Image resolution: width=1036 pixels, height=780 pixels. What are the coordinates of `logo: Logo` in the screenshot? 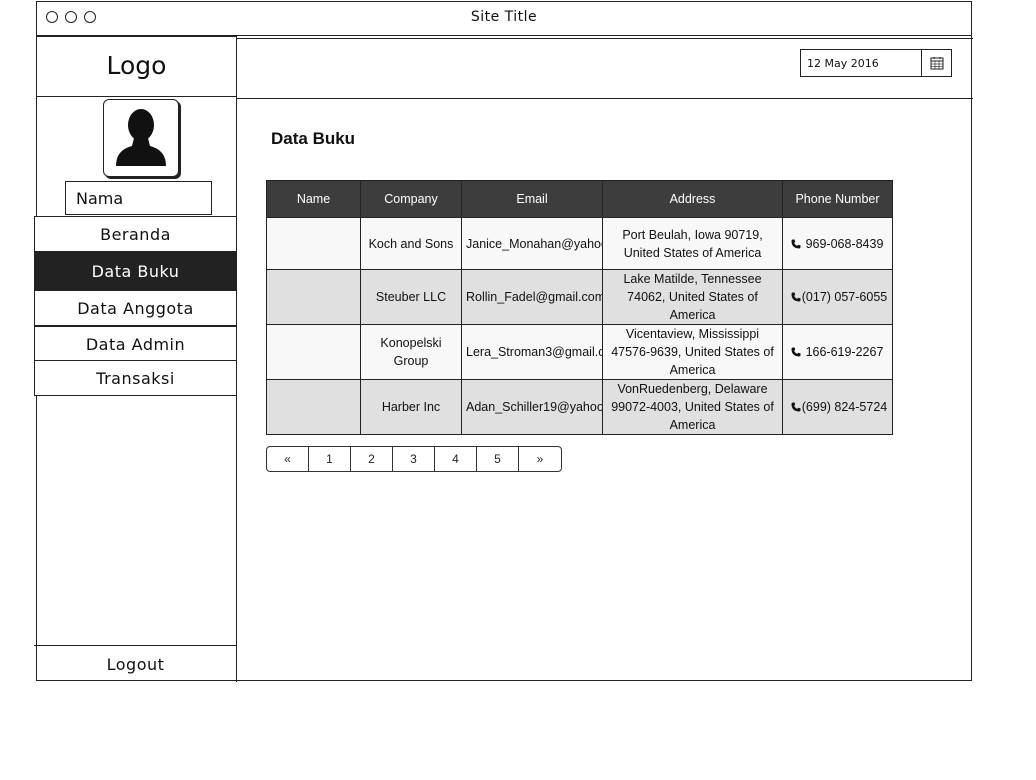 It's located at (136, 66).